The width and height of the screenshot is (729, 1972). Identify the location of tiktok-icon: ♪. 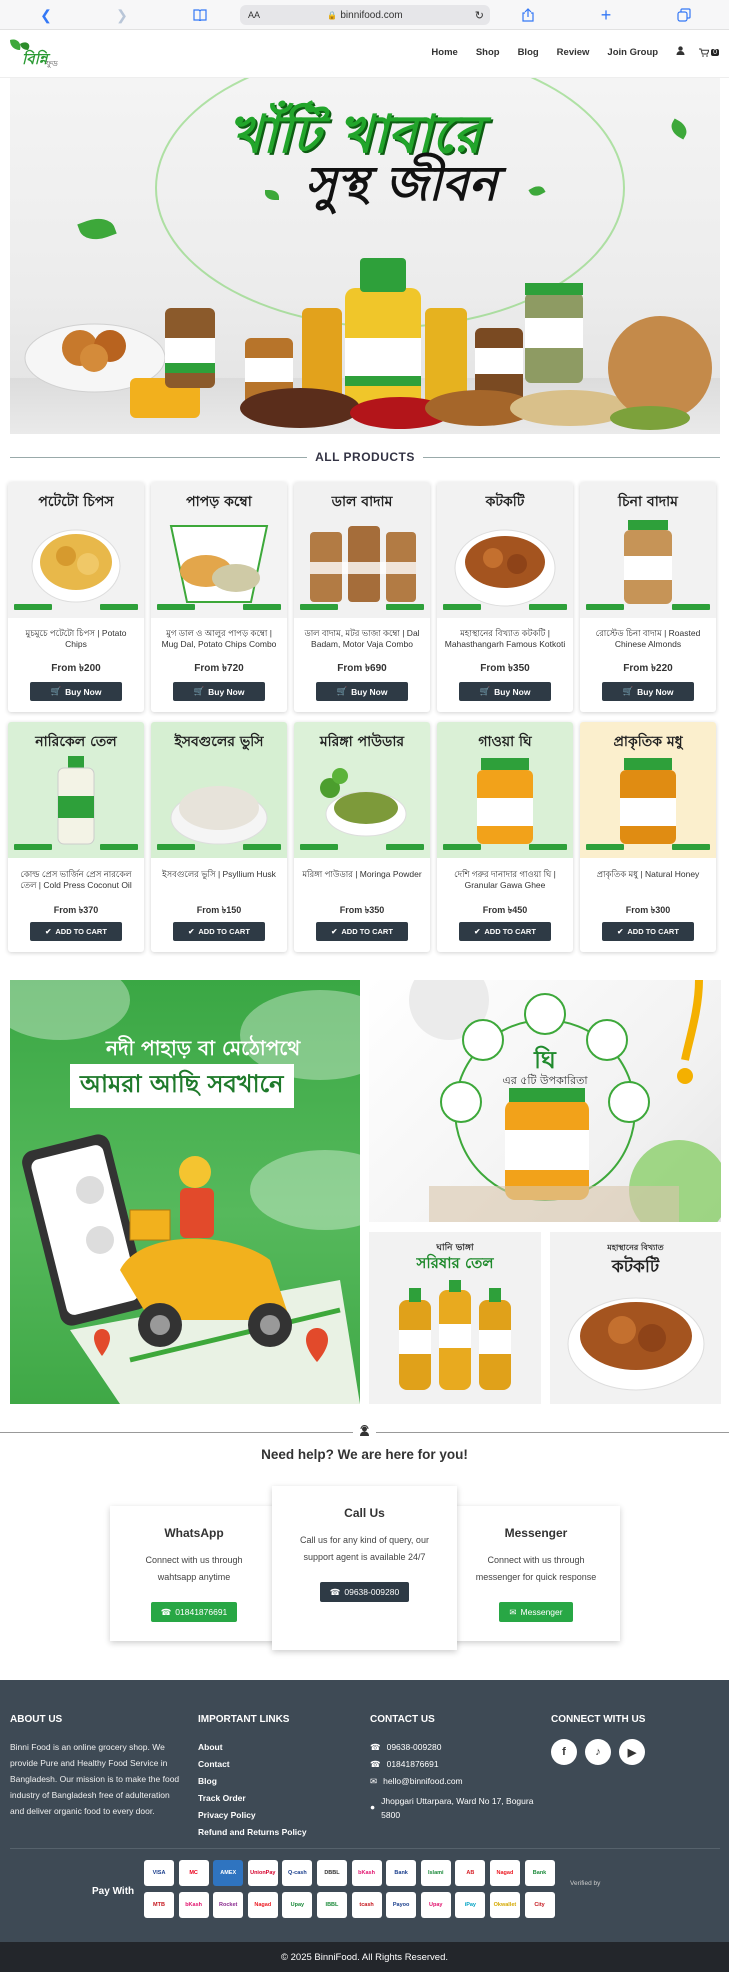
(598, 1752).